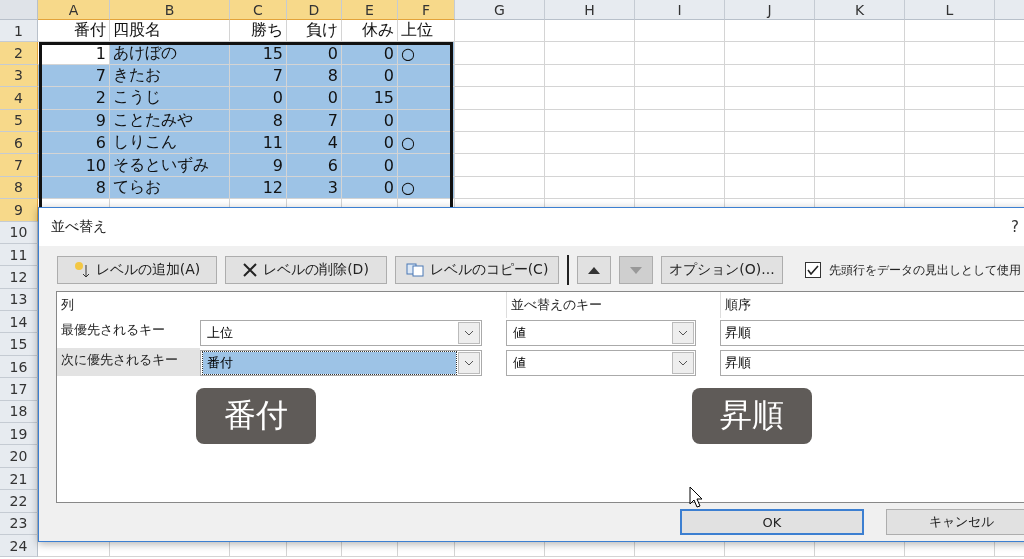 This screenshot has height=559, width=1024. Describe the element at coordinates (19, 210) in the screenshot. I see `row-header: 9` at that location.